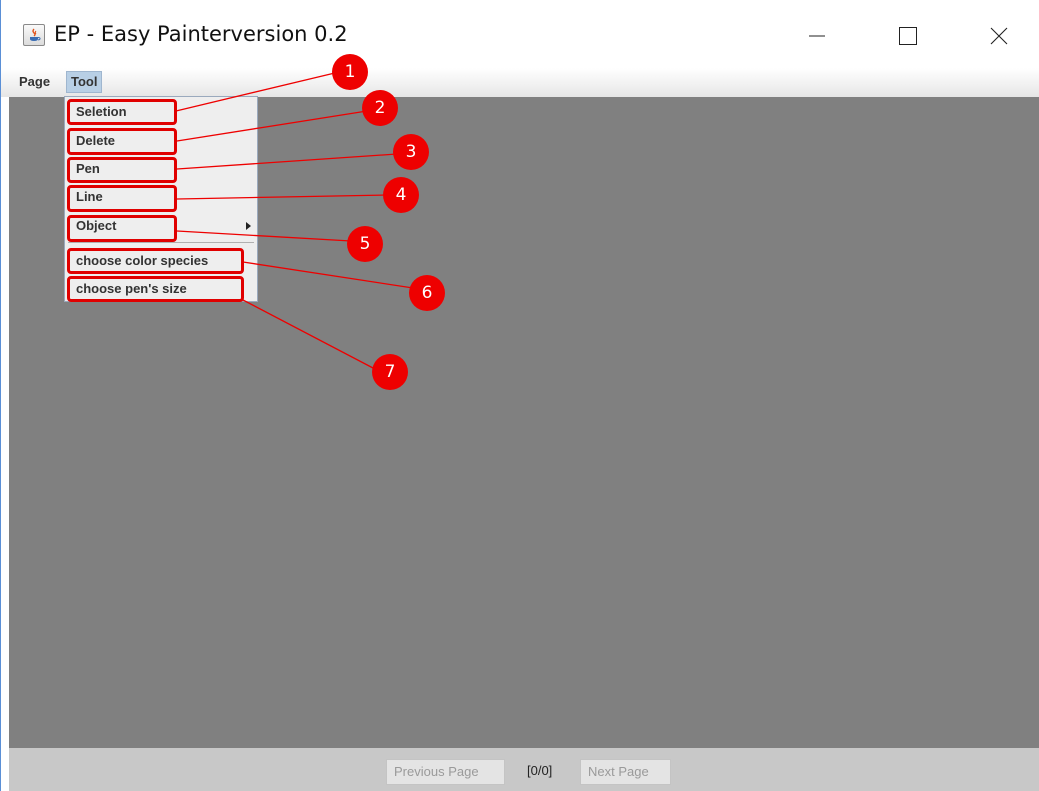 The height and width of the screenshot is (791, 1039). Describe the element at coordinates (380, 108) in the screenshot. I see `annotation-marker: 2` at that location.